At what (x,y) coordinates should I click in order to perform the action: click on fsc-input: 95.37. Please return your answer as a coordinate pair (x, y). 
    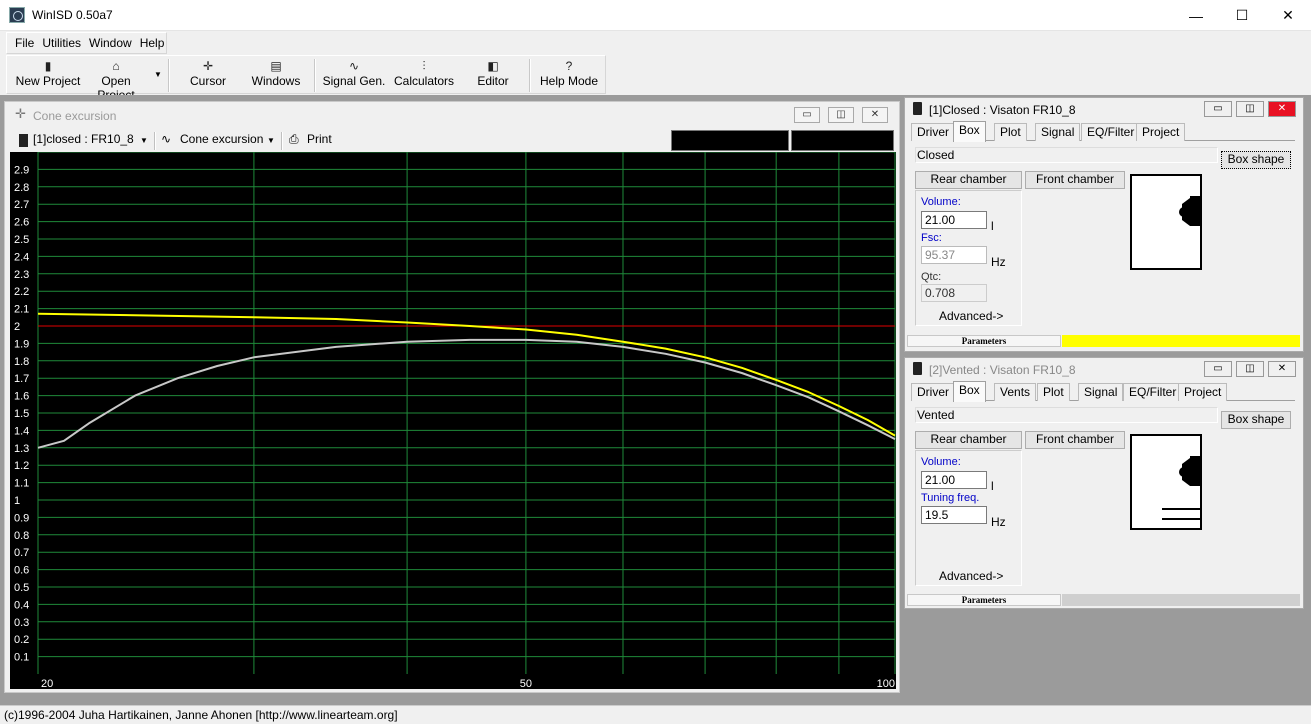
    Looking at the image, I should click on (954, 255).